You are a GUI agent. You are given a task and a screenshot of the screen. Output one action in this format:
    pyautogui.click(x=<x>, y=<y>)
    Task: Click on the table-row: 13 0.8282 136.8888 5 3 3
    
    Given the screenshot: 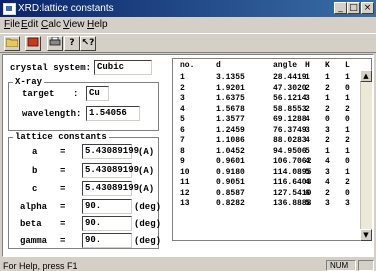 What is the action you would take?
    pyautogui.click(x=268, y=204)
    